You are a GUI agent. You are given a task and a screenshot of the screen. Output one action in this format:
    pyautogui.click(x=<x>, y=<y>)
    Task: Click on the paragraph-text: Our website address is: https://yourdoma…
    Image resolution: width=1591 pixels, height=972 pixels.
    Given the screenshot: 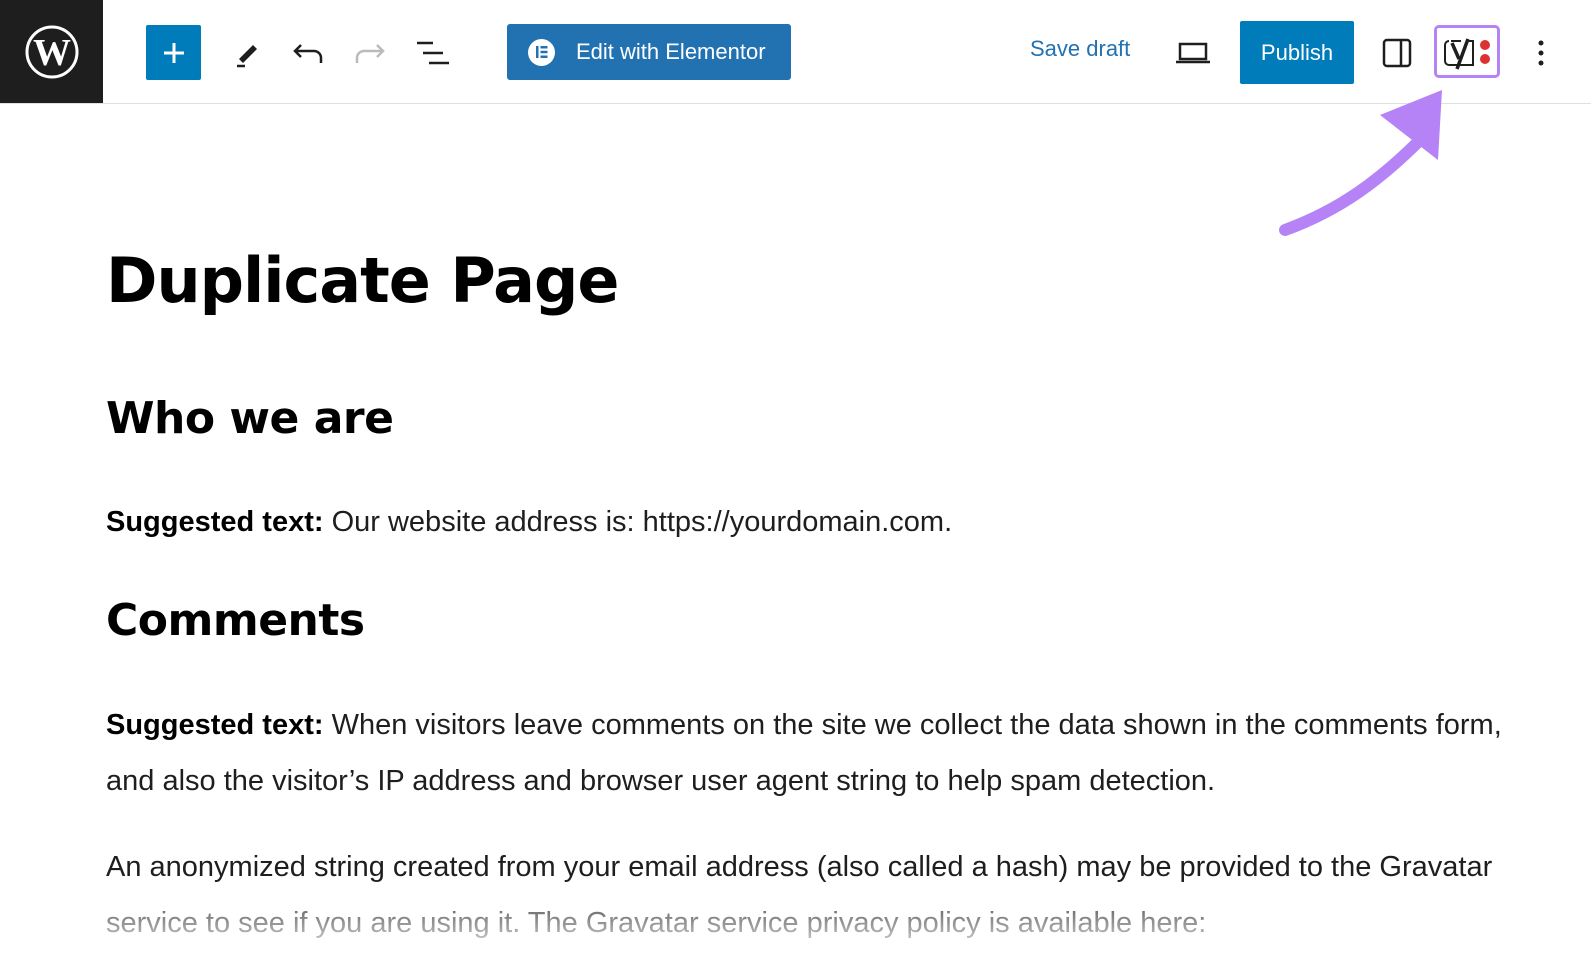 What is the action you would take?
    pyautogui.click(x=638, y=522)
    